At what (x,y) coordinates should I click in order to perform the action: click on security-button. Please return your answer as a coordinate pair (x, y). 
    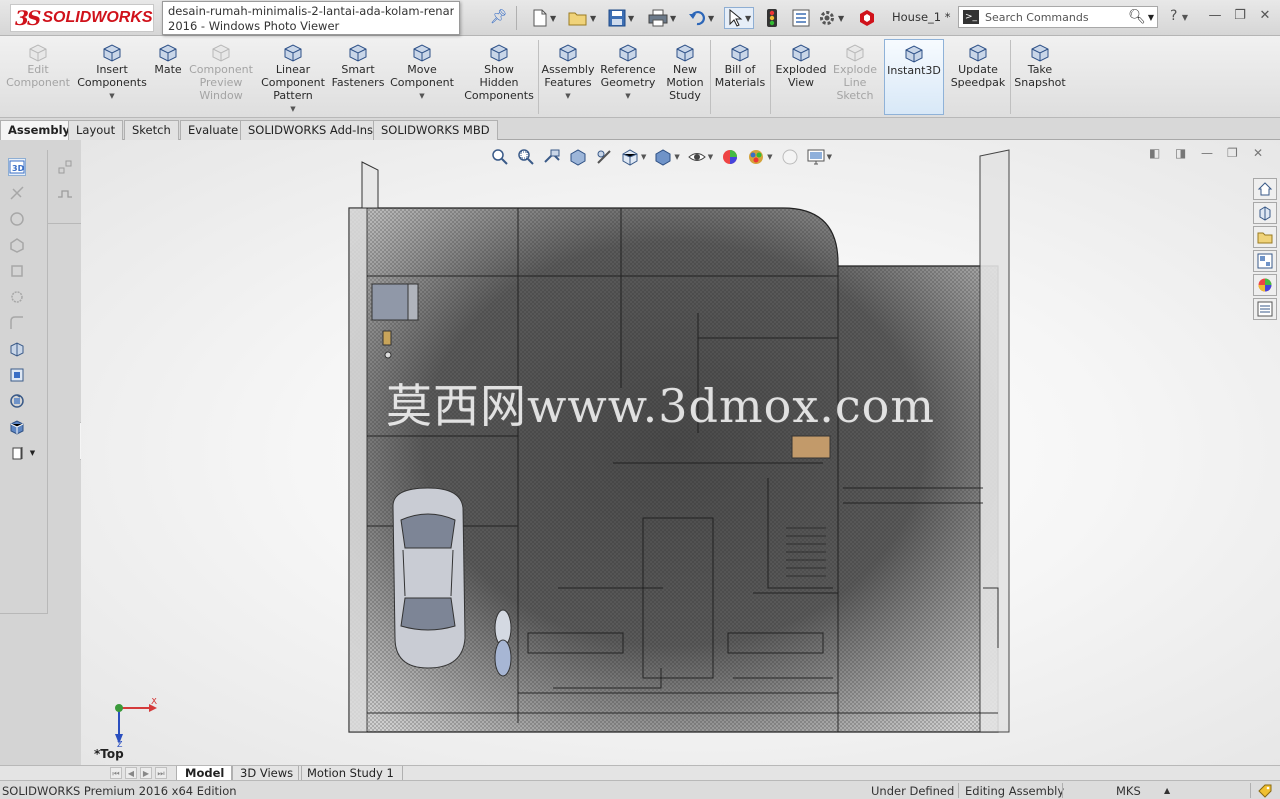
    Looking at the image, I should click on (867, 18).